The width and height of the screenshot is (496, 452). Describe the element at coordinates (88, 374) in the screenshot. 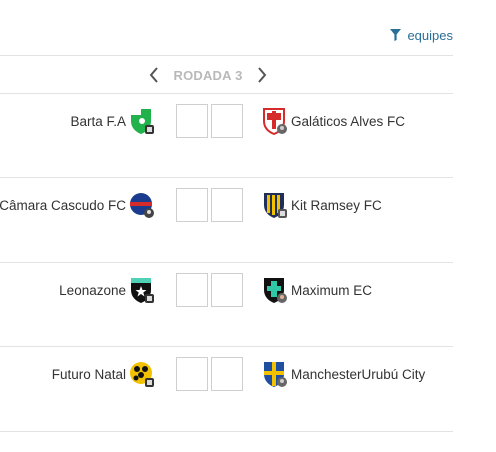

I see `home-team-name: Futuro Natal` at that location.